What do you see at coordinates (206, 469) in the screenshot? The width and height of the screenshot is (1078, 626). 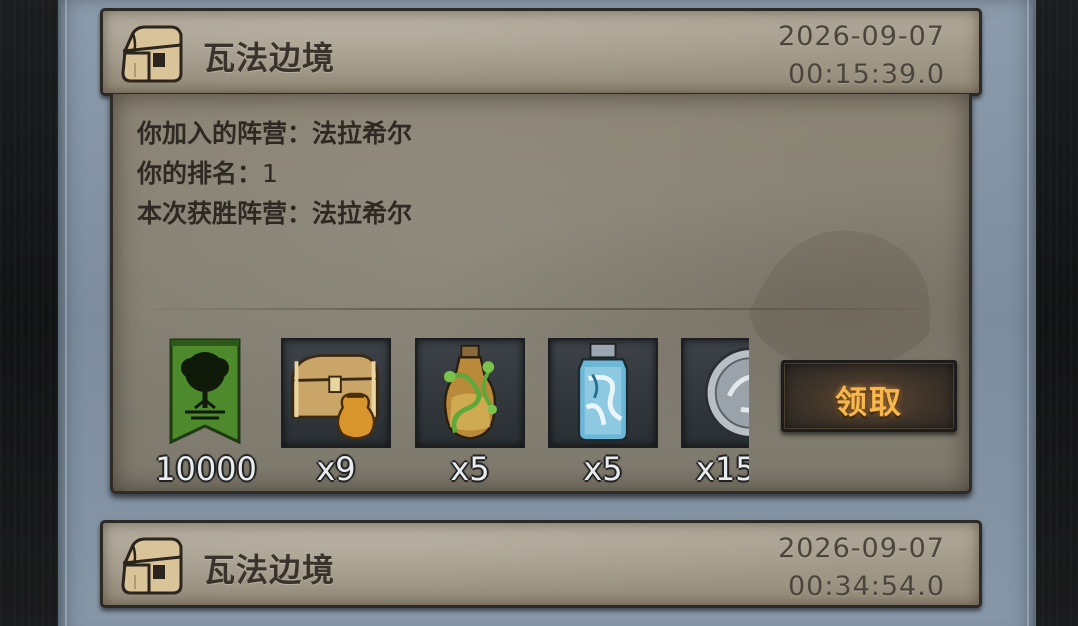 I see `reward-count: 10000` at bounding box center [206, 469].